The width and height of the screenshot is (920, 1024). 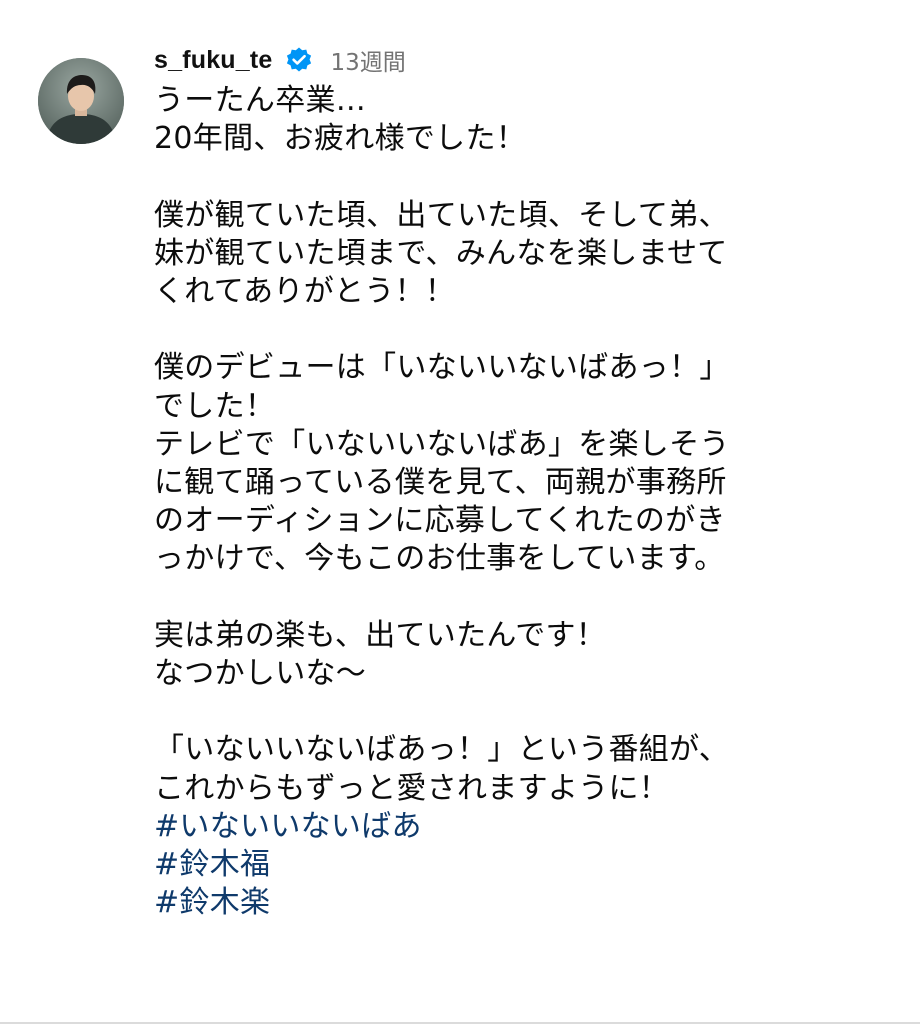 I want to click on hashtag-link: #鈴木福, so click(x=524, y=865).